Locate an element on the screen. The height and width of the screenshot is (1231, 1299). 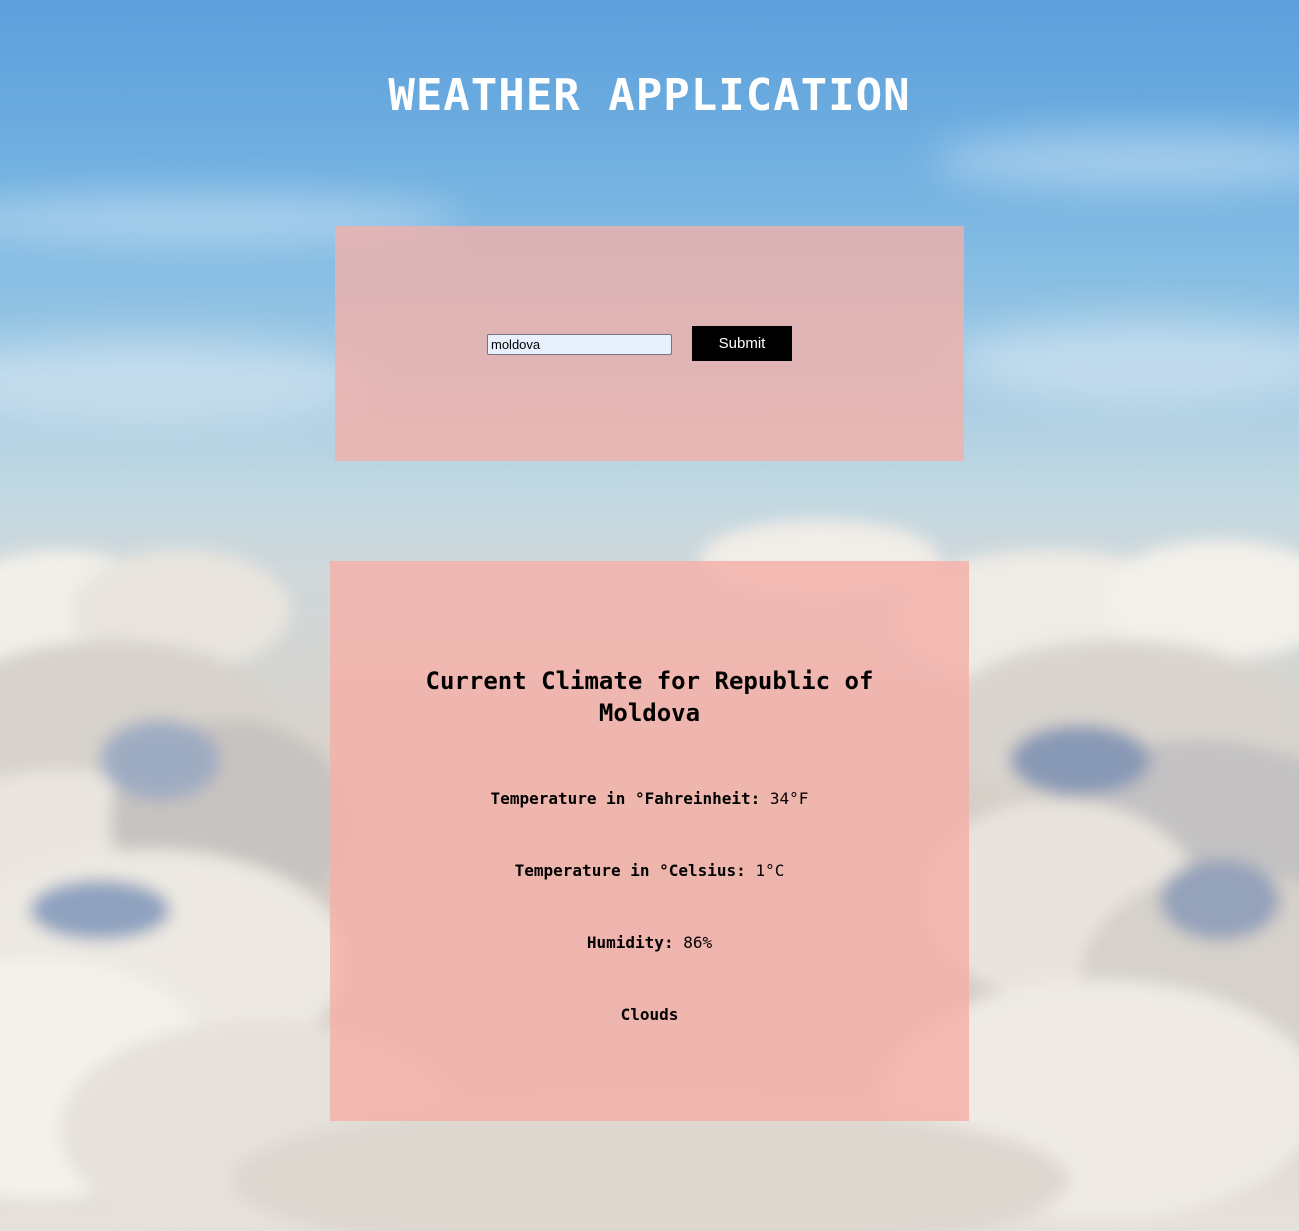
city-search-input is located at coordinates (579, 344).